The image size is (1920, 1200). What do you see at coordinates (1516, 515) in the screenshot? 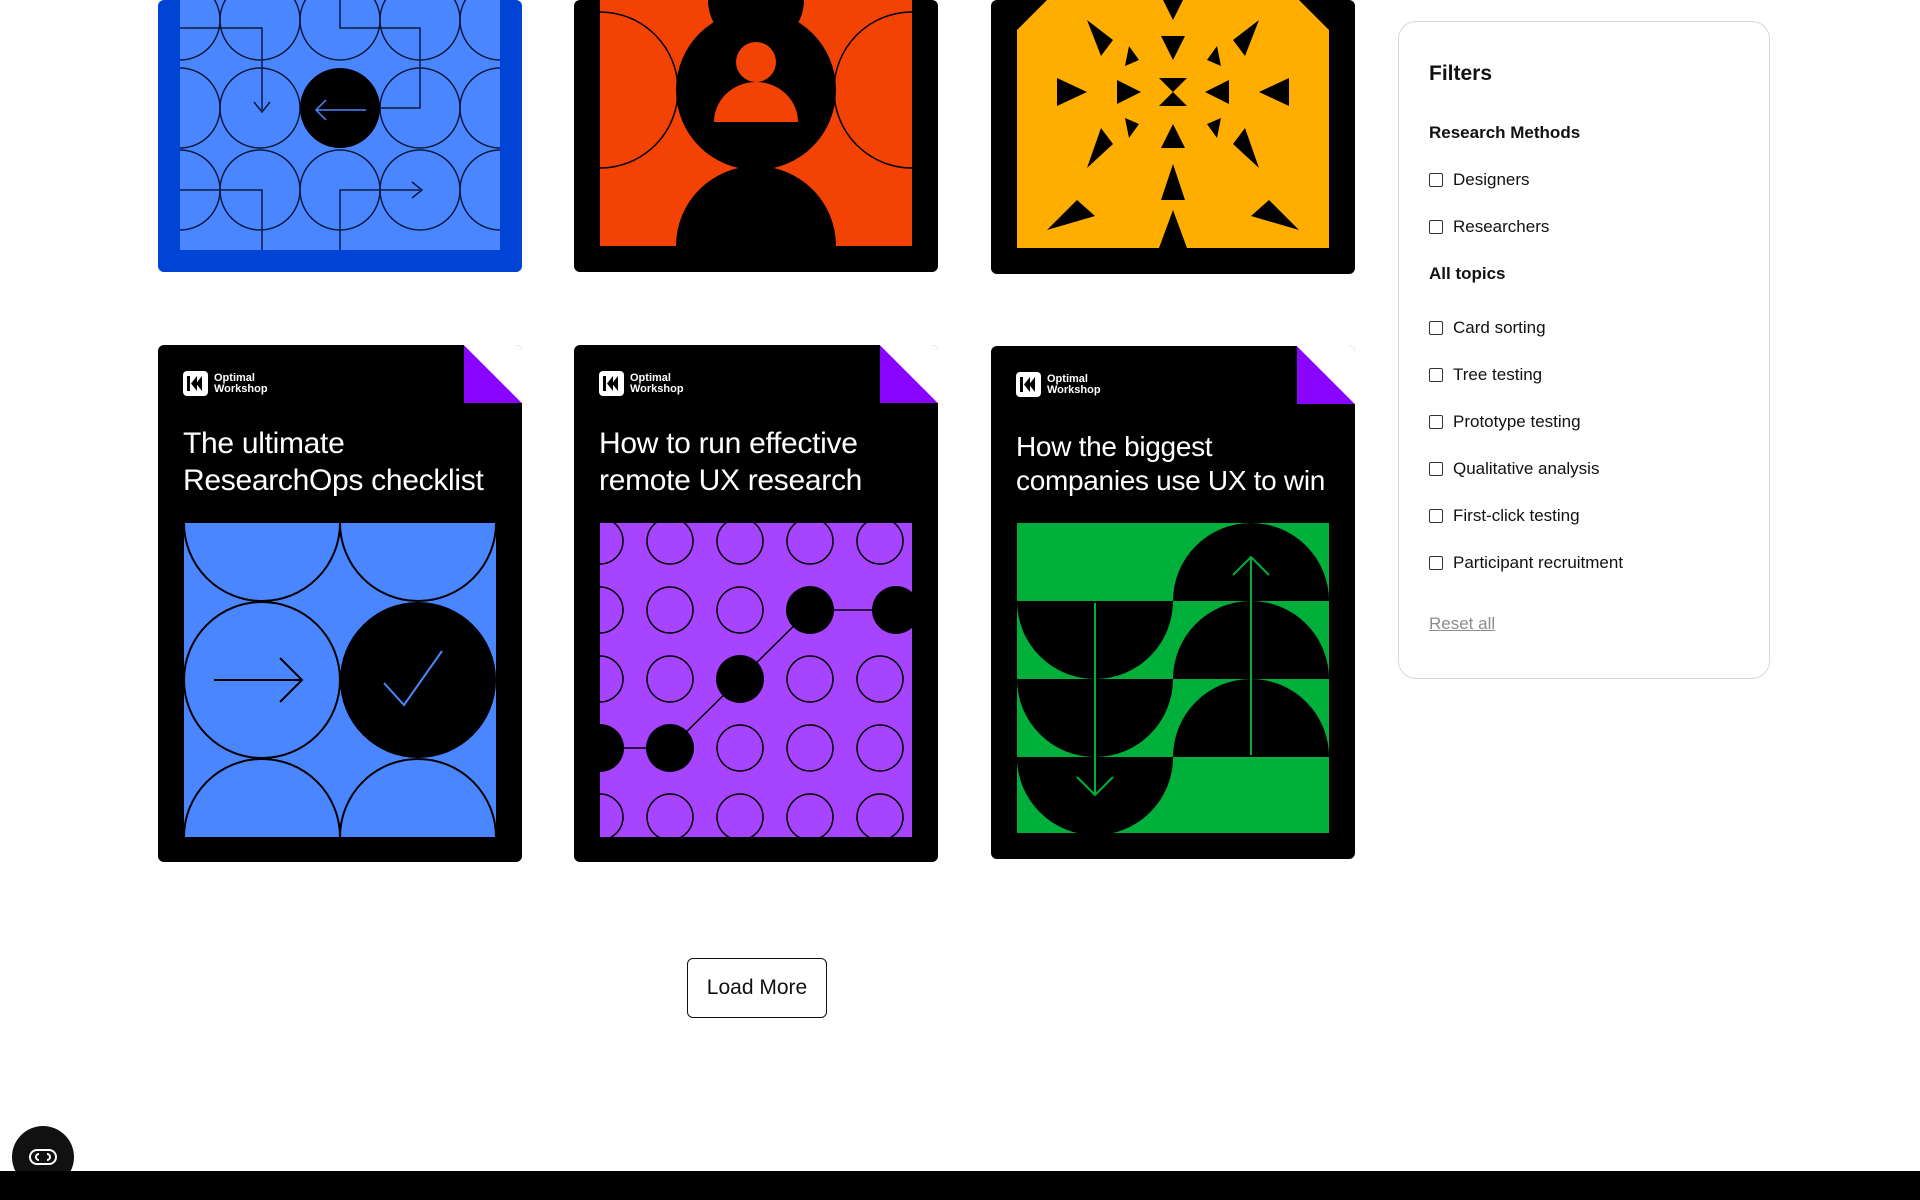
I see `filter-label: First-click testing` at bounding box center [1516, 515].